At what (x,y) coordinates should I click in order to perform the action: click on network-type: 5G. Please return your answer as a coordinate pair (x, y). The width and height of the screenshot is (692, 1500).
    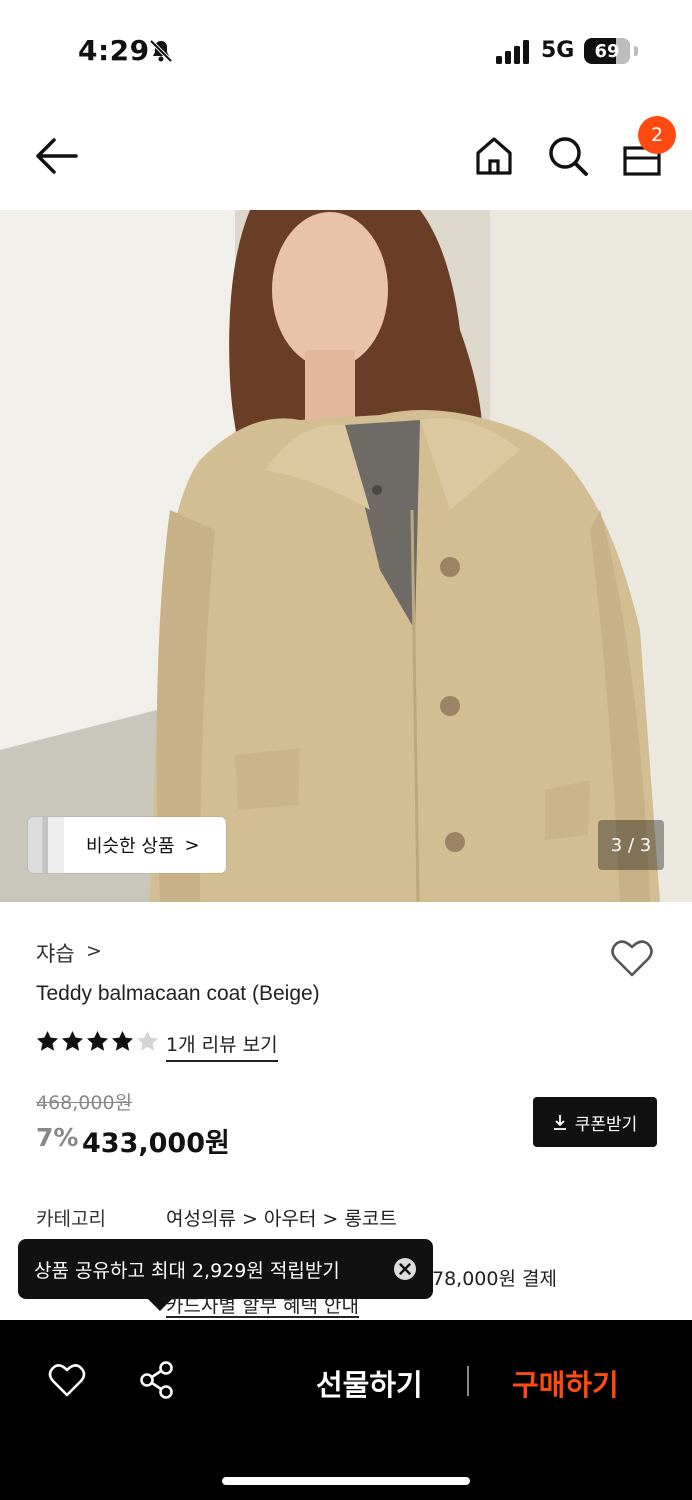
    Looking at the image, I should click on (558, 50).